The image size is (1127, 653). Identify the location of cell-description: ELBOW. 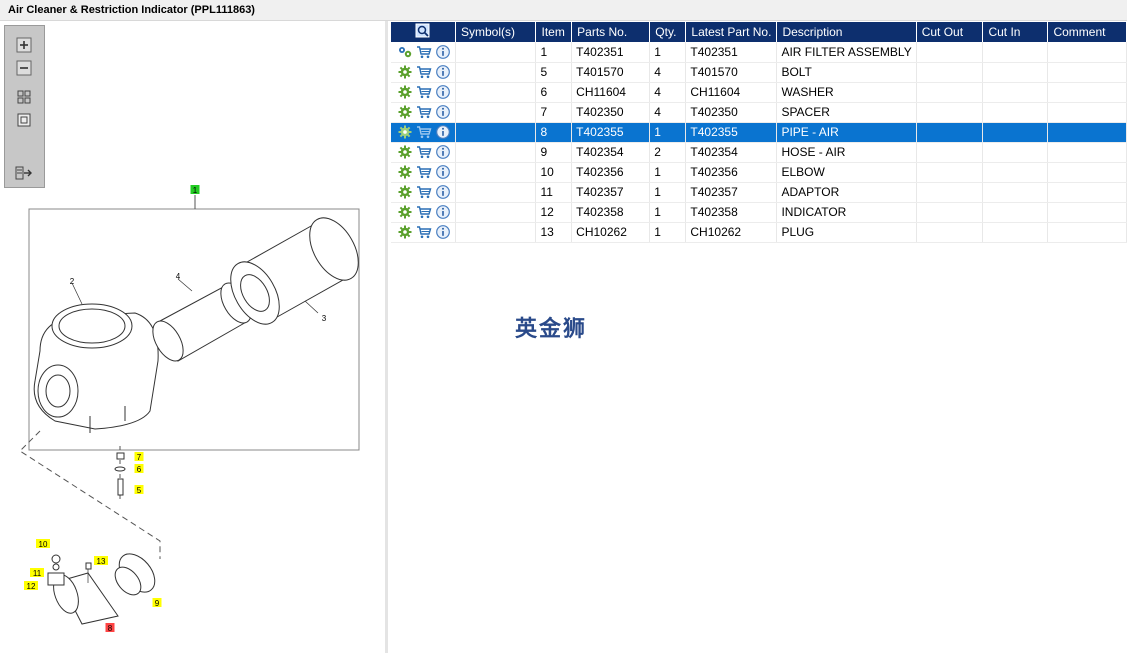
(846, 172).